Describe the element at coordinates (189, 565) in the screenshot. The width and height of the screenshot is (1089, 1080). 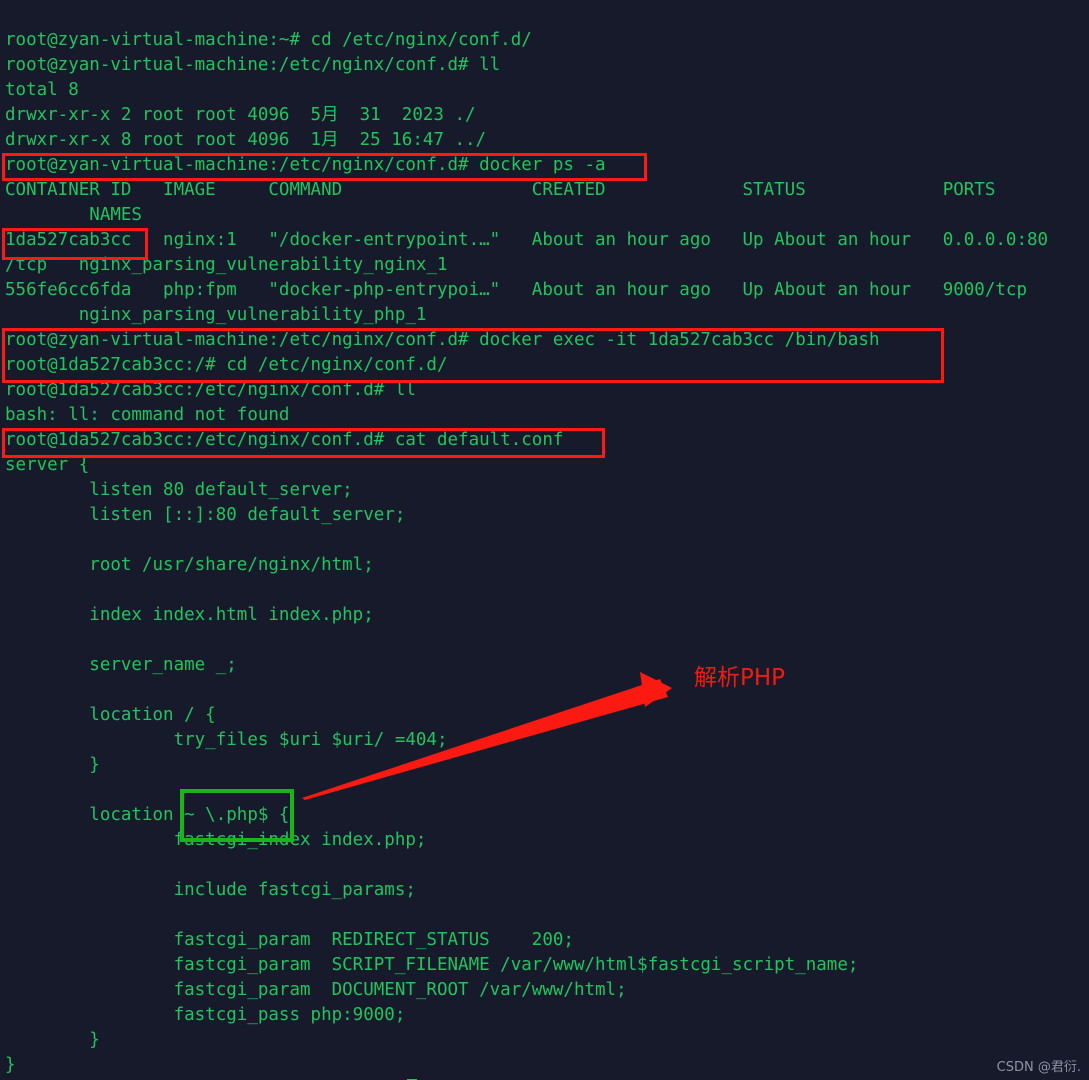
I see `terminal-line: root /usr/share/nginx/html;` at that location.